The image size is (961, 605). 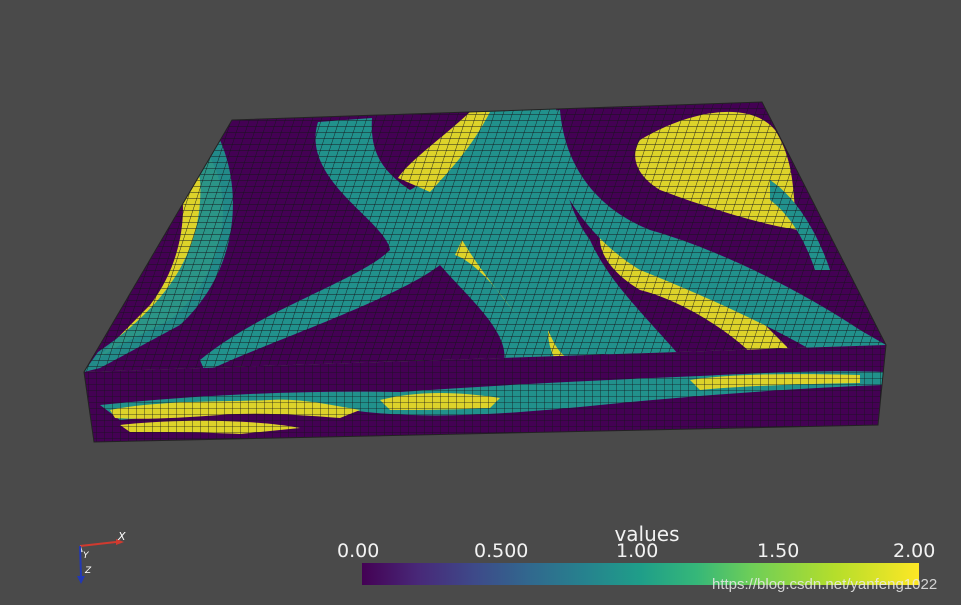 What do you see at coordinates (501, 551) in the screenshot?
I see `scalar-bar-tick: 0.500` at bounding box center [501, 551].